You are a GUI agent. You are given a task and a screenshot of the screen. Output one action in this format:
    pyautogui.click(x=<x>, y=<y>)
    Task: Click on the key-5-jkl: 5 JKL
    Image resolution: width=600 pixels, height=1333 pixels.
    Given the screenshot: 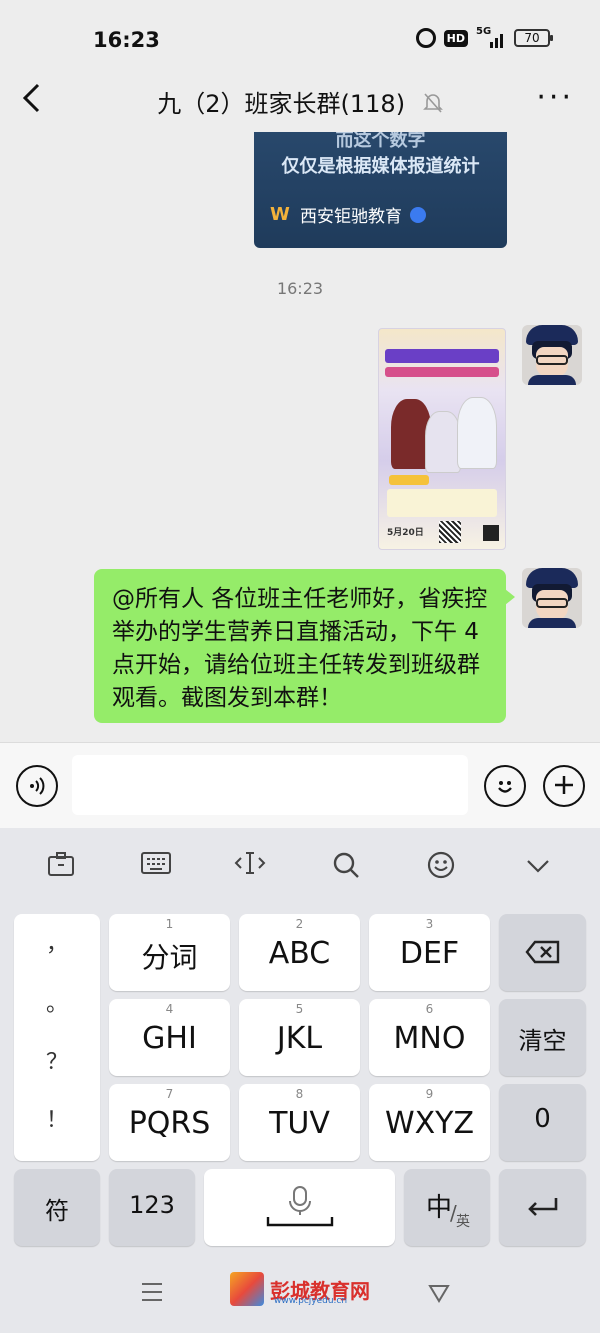 What is the action you would take?
    pyautogui.click(x=299, y=1037)
    